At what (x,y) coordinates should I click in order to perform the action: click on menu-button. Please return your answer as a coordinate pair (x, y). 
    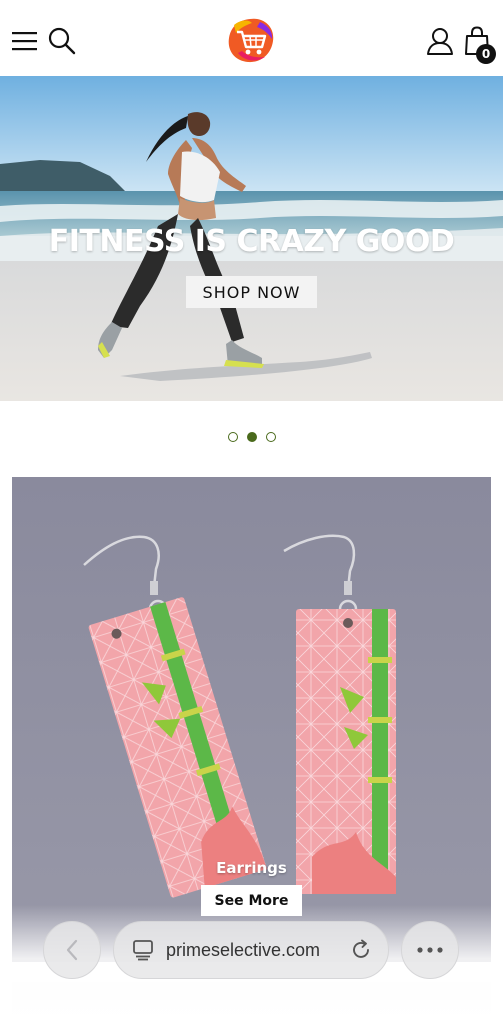
    Looking at the image, I should click on (25, 41).